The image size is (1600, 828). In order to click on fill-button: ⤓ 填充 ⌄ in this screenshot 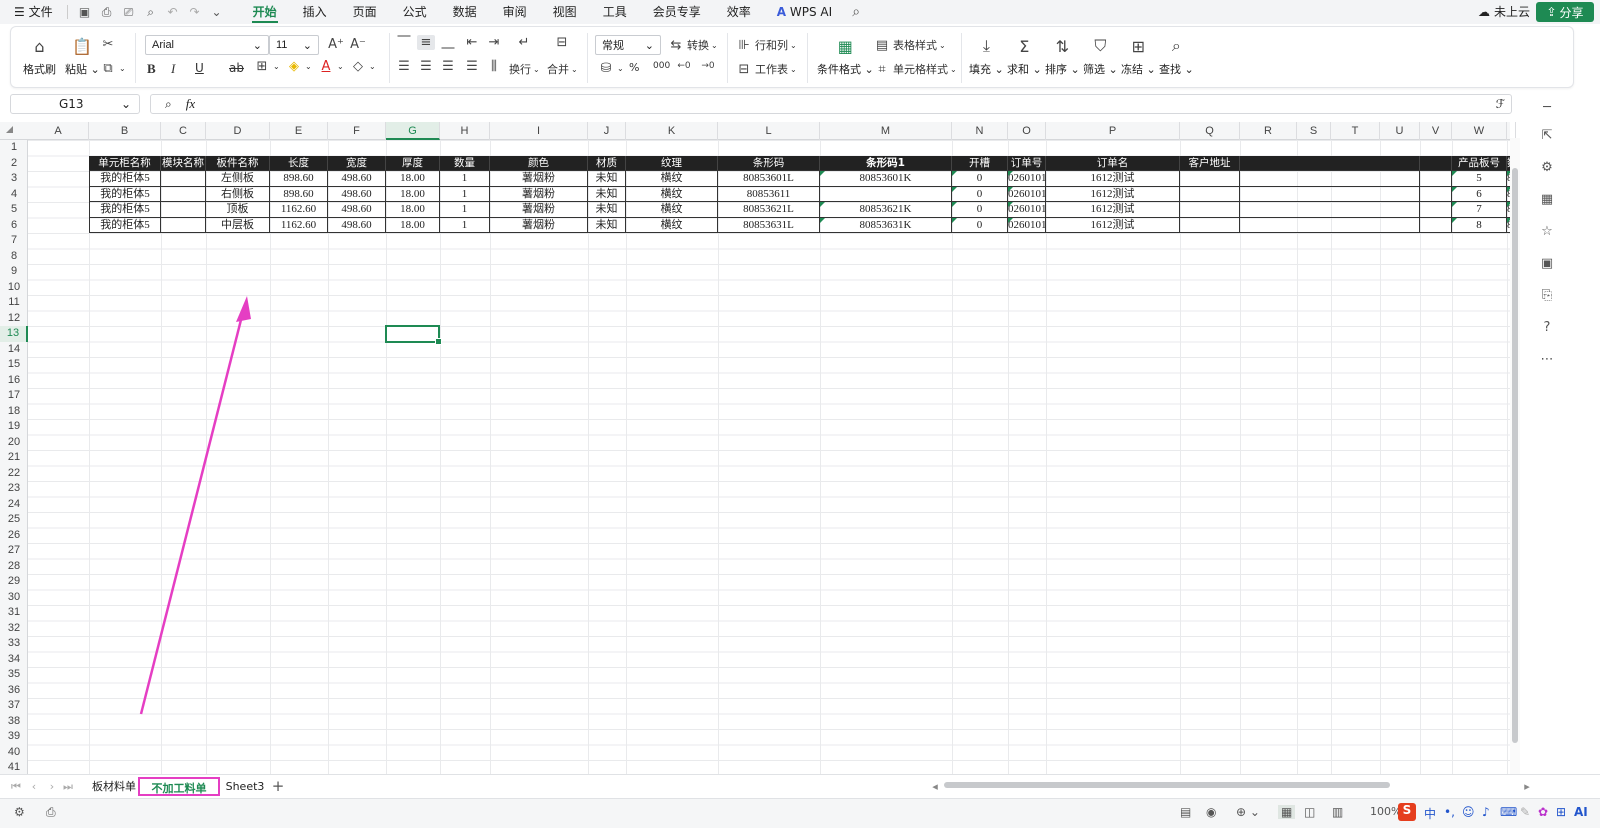, I will do `click(986, 56)`.